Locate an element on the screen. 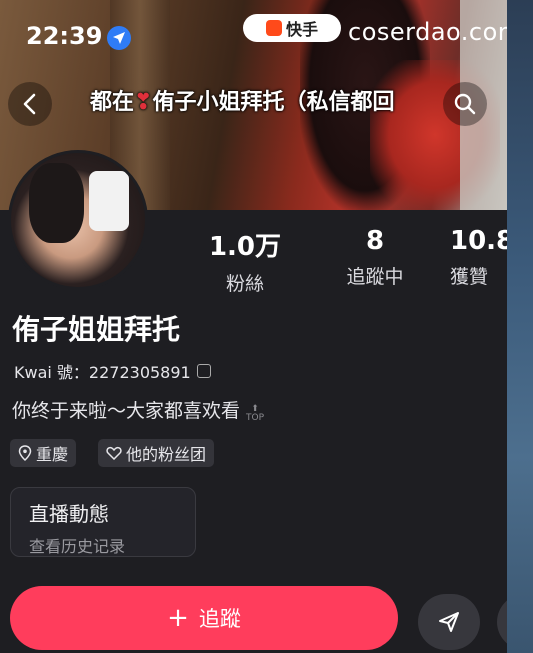  kuaishou-logo-icon is located at coordinates (273, 28).